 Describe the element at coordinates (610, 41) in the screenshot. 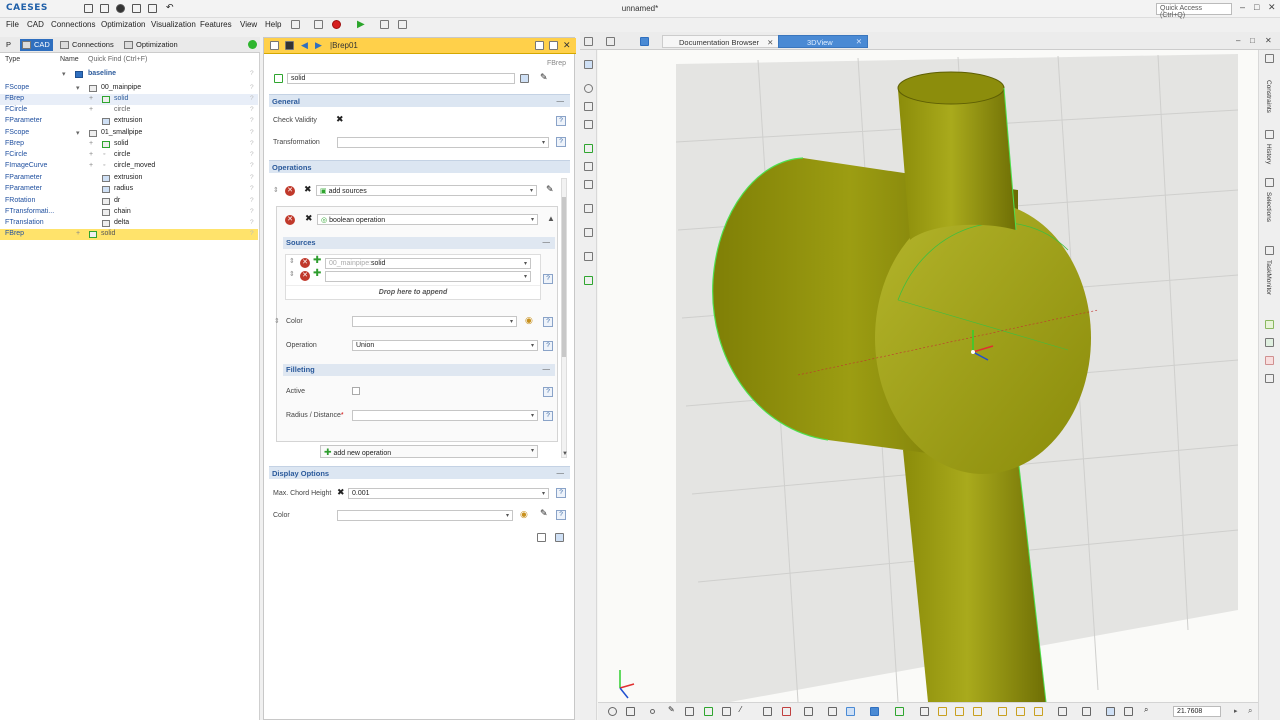

I see `grid-layout-icon` at that location.